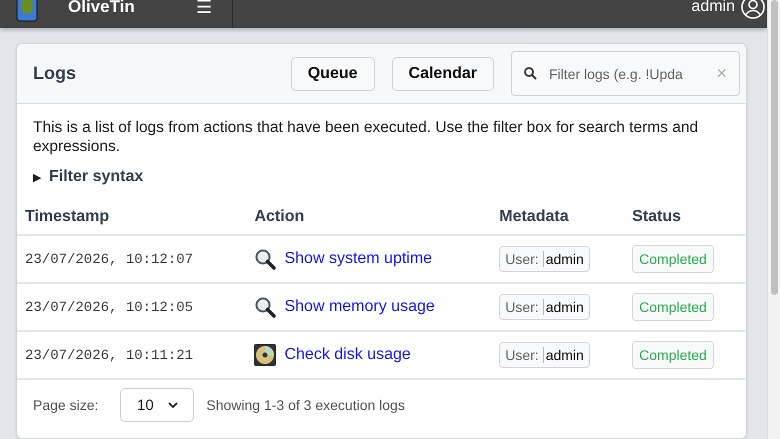 The image size is (780, 439). Describe the element at coordinates (443, 73) in the screenshot. I see `view-button: Calendar` at that location.